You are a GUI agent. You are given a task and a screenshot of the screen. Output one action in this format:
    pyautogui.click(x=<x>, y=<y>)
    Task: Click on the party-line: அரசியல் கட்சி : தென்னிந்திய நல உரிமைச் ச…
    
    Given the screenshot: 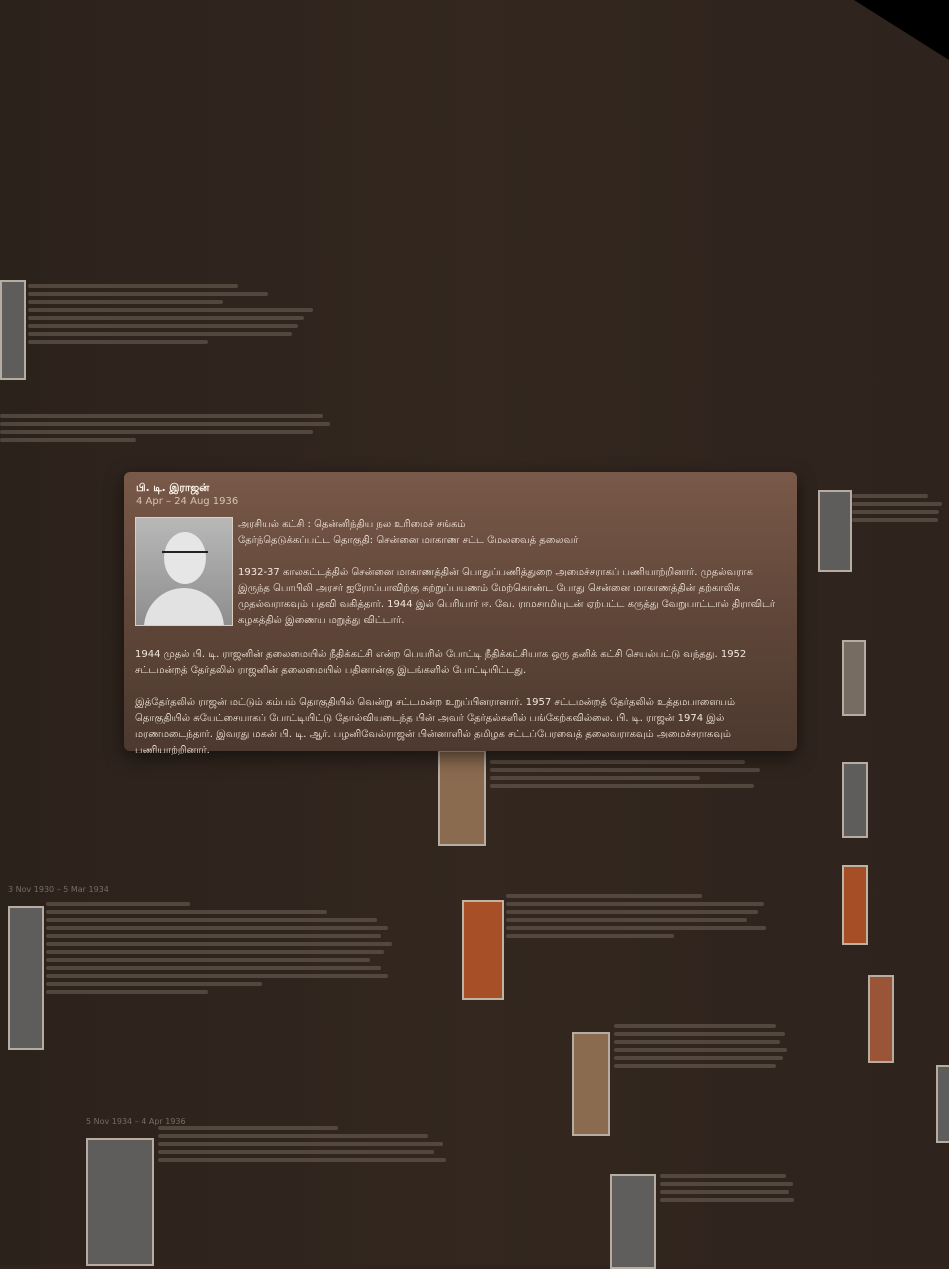 What is the action you would take?
    pyautogui.click(x=352, y=524)
    